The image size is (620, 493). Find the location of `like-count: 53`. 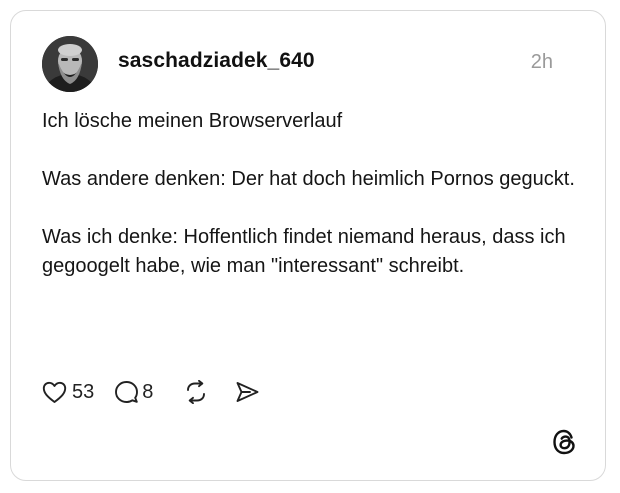

like-count: 53 is located at coordinates (83, 391).